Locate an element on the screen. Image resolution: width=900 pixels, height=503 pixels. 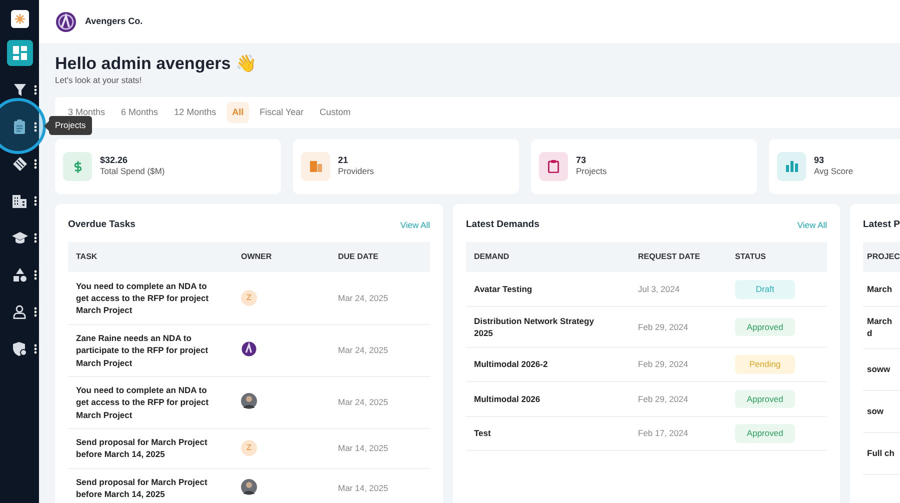
demand-name: Avatar Testing is located at coordinates (548, 289).